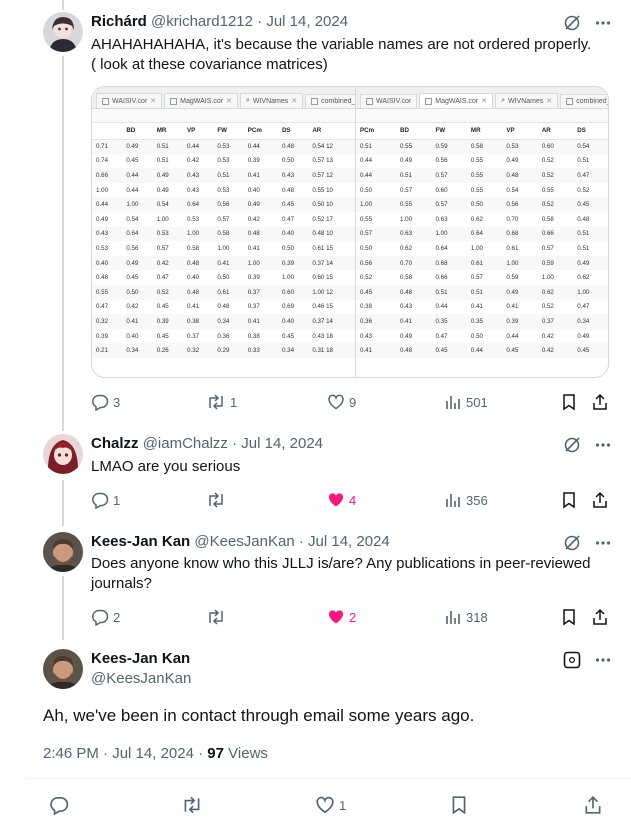 The width and height of the screenshot is (631, 829). What do you see at coordinates (140, 541) in the screenshot?
I see `display-name: Kees-Jan Kan` at bounding box center [140, 541].